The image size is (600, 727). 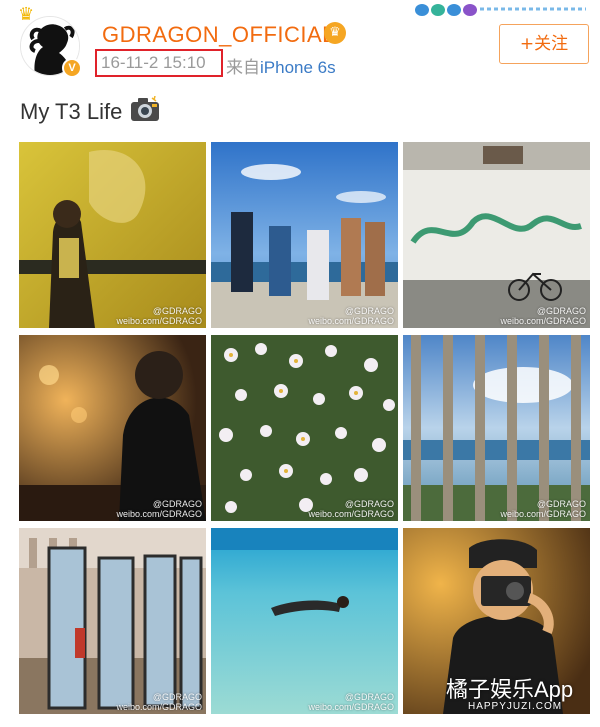 I want to click on post-text-row: My T3 Life, so click(x=90, y=110).